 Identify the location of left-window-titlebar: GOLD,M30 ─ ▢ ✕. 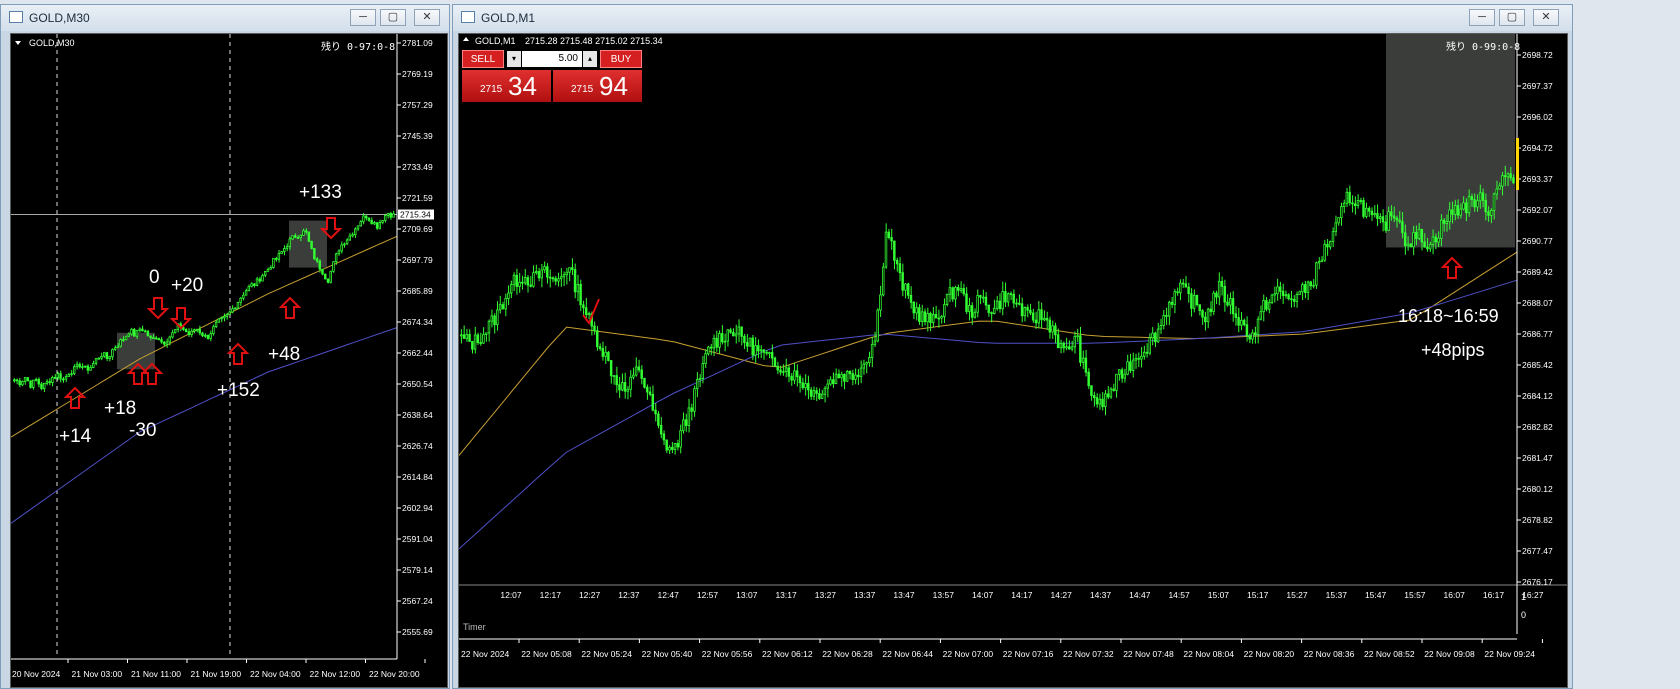
(225, 18).